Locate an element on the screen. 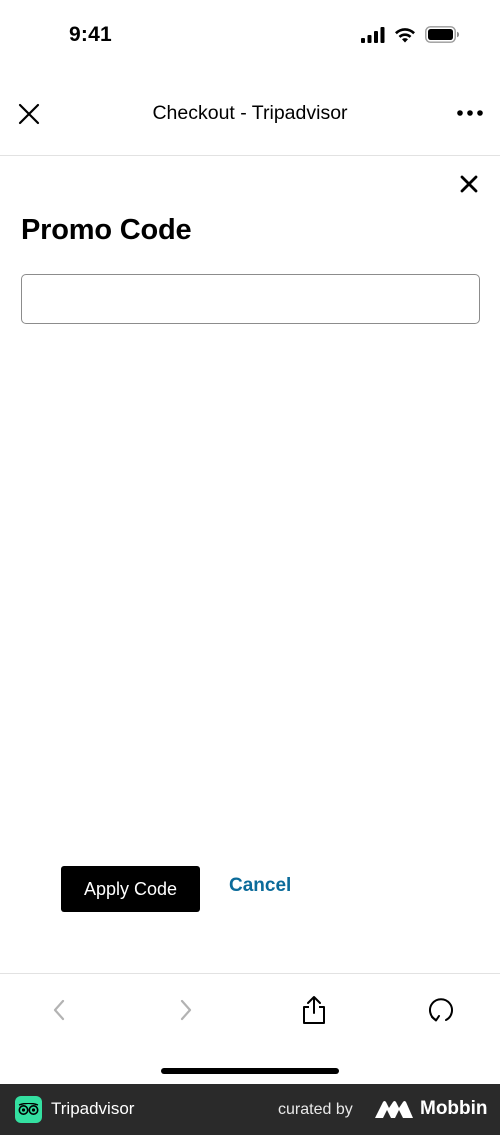 The image size is (500, 1135). more-icon is located at coordinates (470, 113).